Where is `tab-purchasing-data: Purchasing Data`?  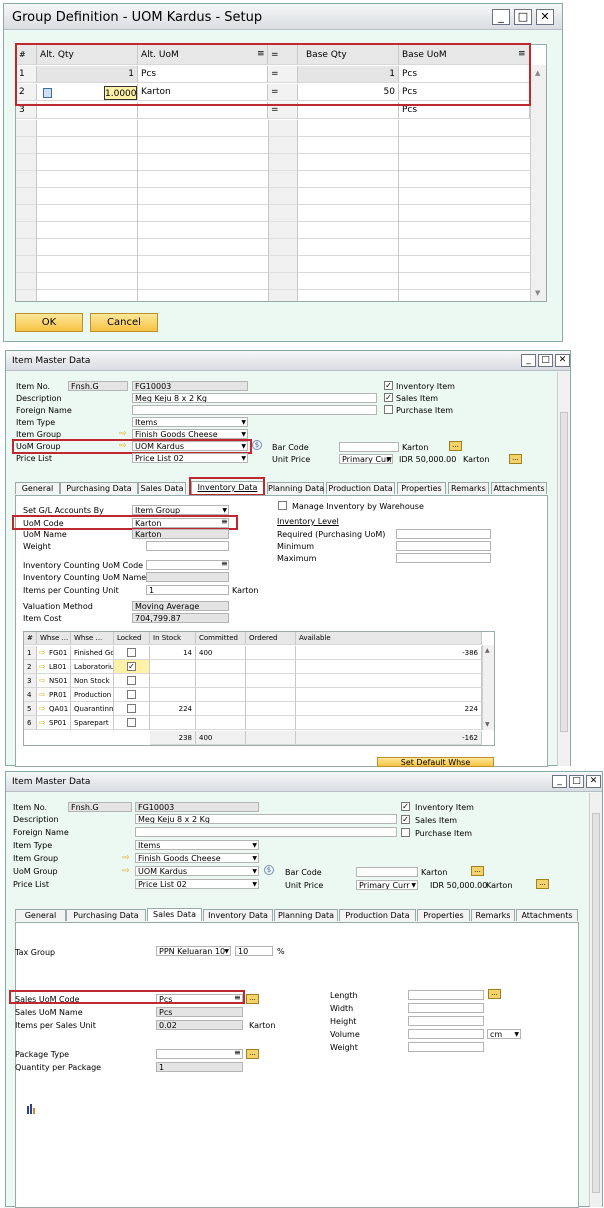
tab-purchasing-data: Purchasing Data is located at coordinates (99, 488).